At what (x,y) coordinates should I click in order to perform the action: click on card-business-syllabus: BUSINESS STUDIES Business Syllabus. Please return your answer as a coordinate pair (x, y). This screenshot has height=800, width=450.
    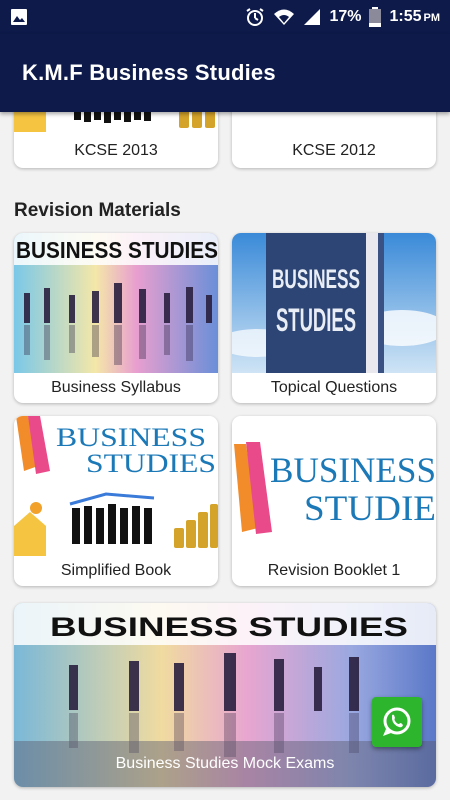
    Looking at the image, I should click on (116, 318).